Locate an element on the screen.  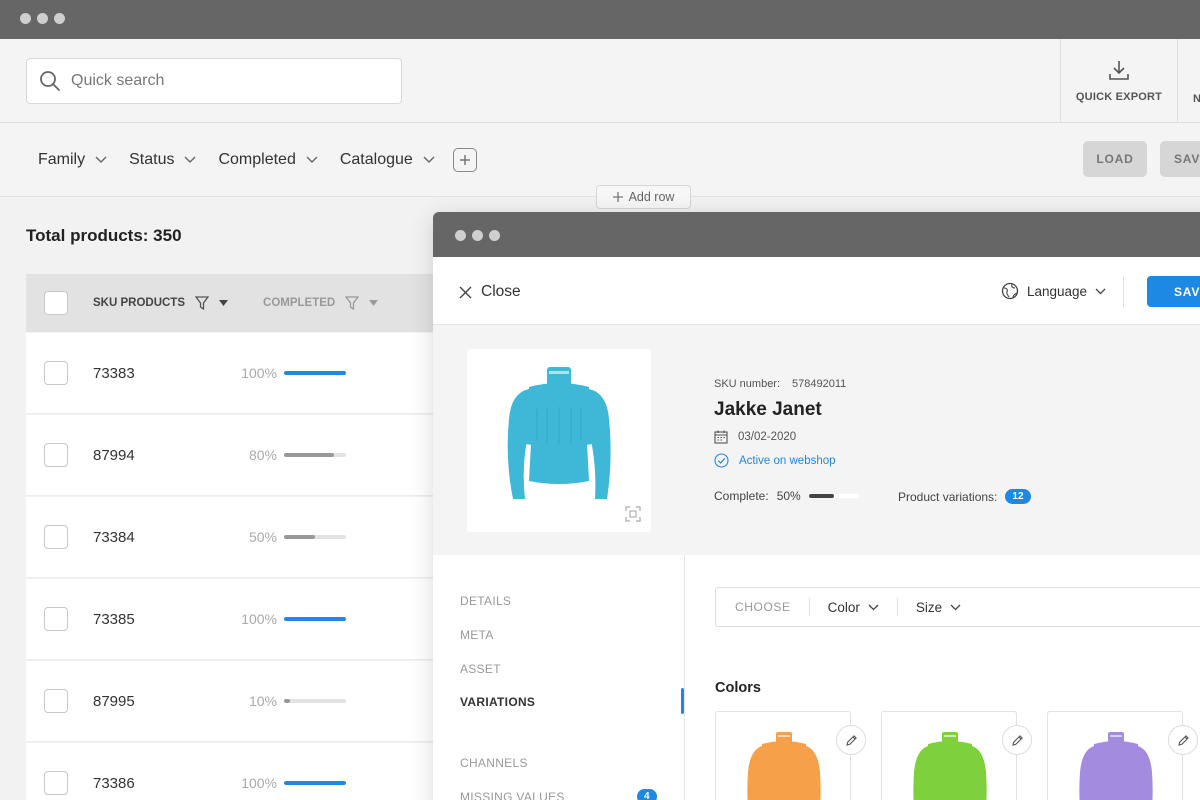
row-sku: 73383 is located at coordinates (114, 373).